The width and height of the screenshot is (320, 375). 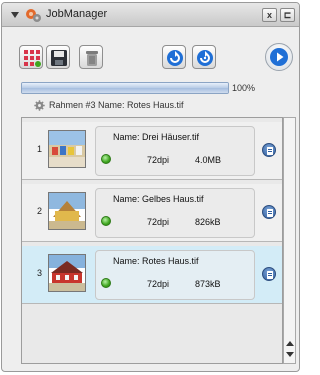 What do you see at coordinates (244, 88) in the screenshot?
I see `progress-percent: 100%` at bounding box center [244, 88].